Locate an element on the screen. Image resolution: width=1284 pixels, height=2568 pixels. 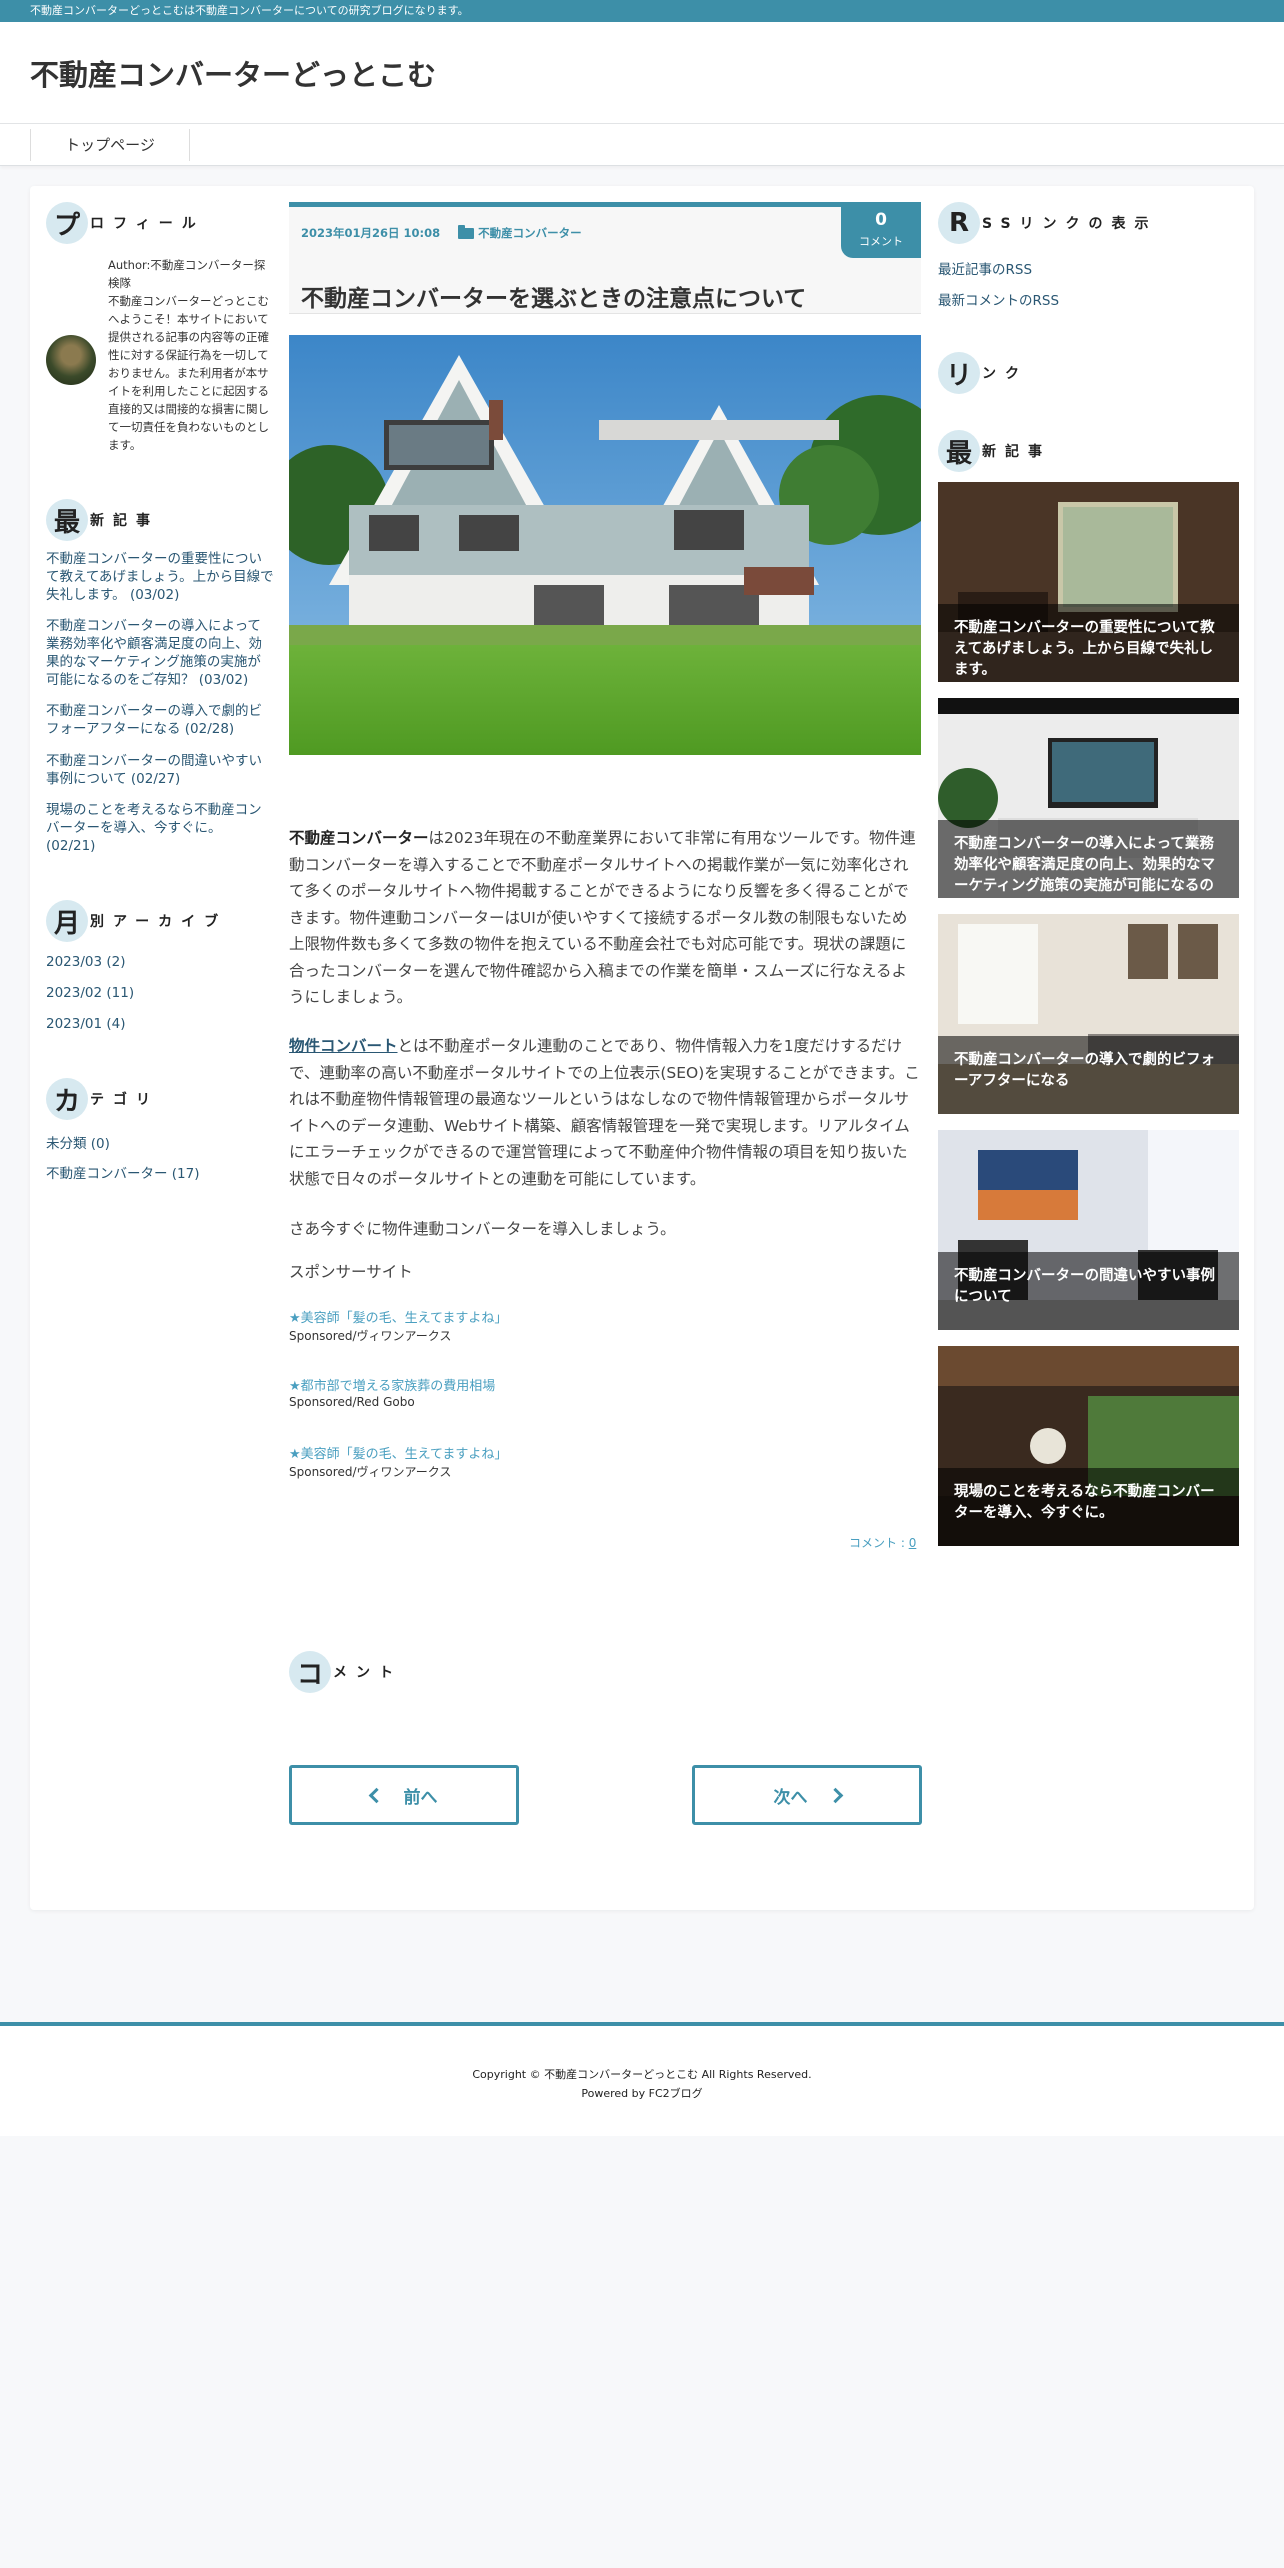
recent-post-card: 不動産コンバーターの導入で劇的ビフォーアフターになる is located at coordinates (1088, 1014).